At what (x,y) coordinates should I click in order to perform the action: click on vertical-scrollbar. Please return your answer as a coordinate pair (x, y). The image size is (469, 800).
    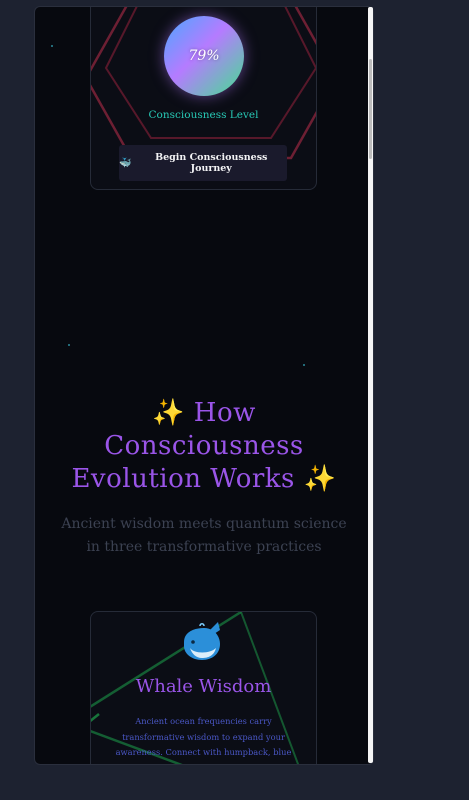
    Looking at the image, I should click on (370, 385).